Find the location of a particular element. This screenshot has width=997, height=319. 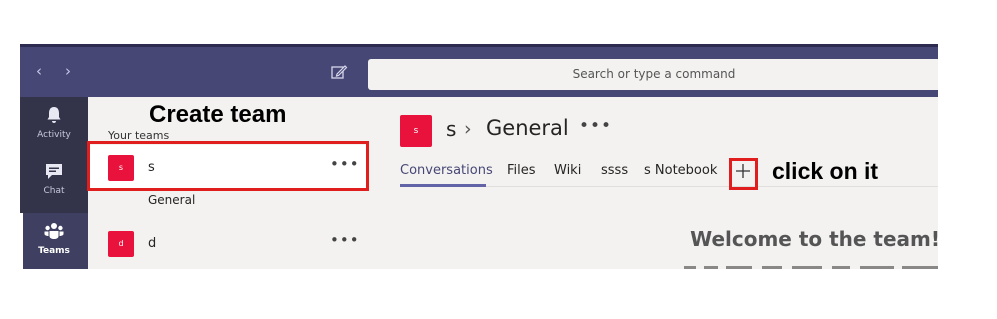

tab-s-notebook: s Notebook is located at coordinates (680, 170).